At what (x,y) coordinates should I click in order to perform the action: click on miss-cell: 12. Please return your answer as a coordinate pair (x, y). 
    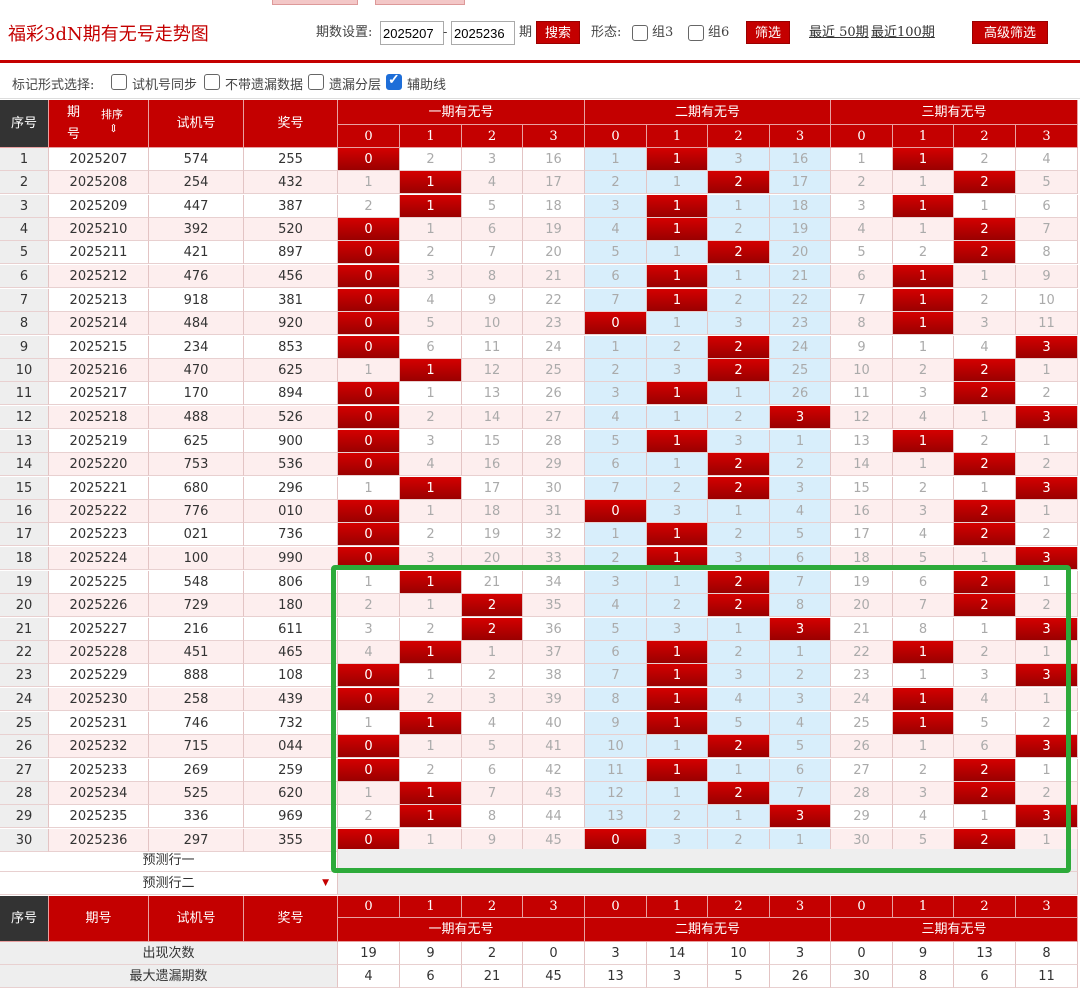
    Looking at the image, I should click on (492, 370).